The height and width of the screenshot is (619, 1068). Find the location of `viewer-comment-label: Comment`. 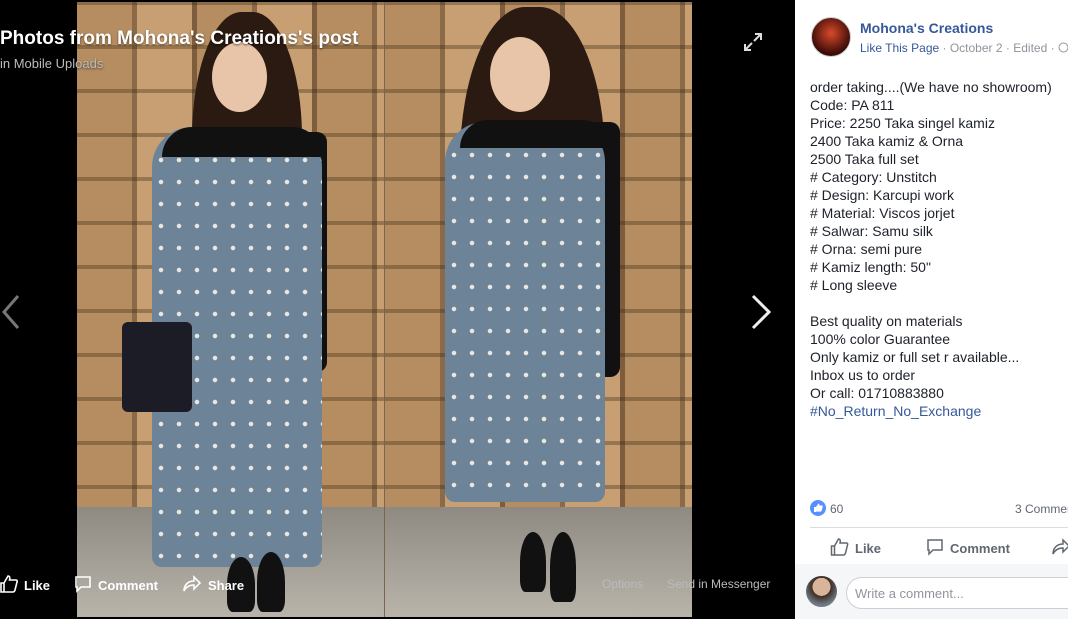

viewer-comment-label: Comment is located at coordinates (128, 585).